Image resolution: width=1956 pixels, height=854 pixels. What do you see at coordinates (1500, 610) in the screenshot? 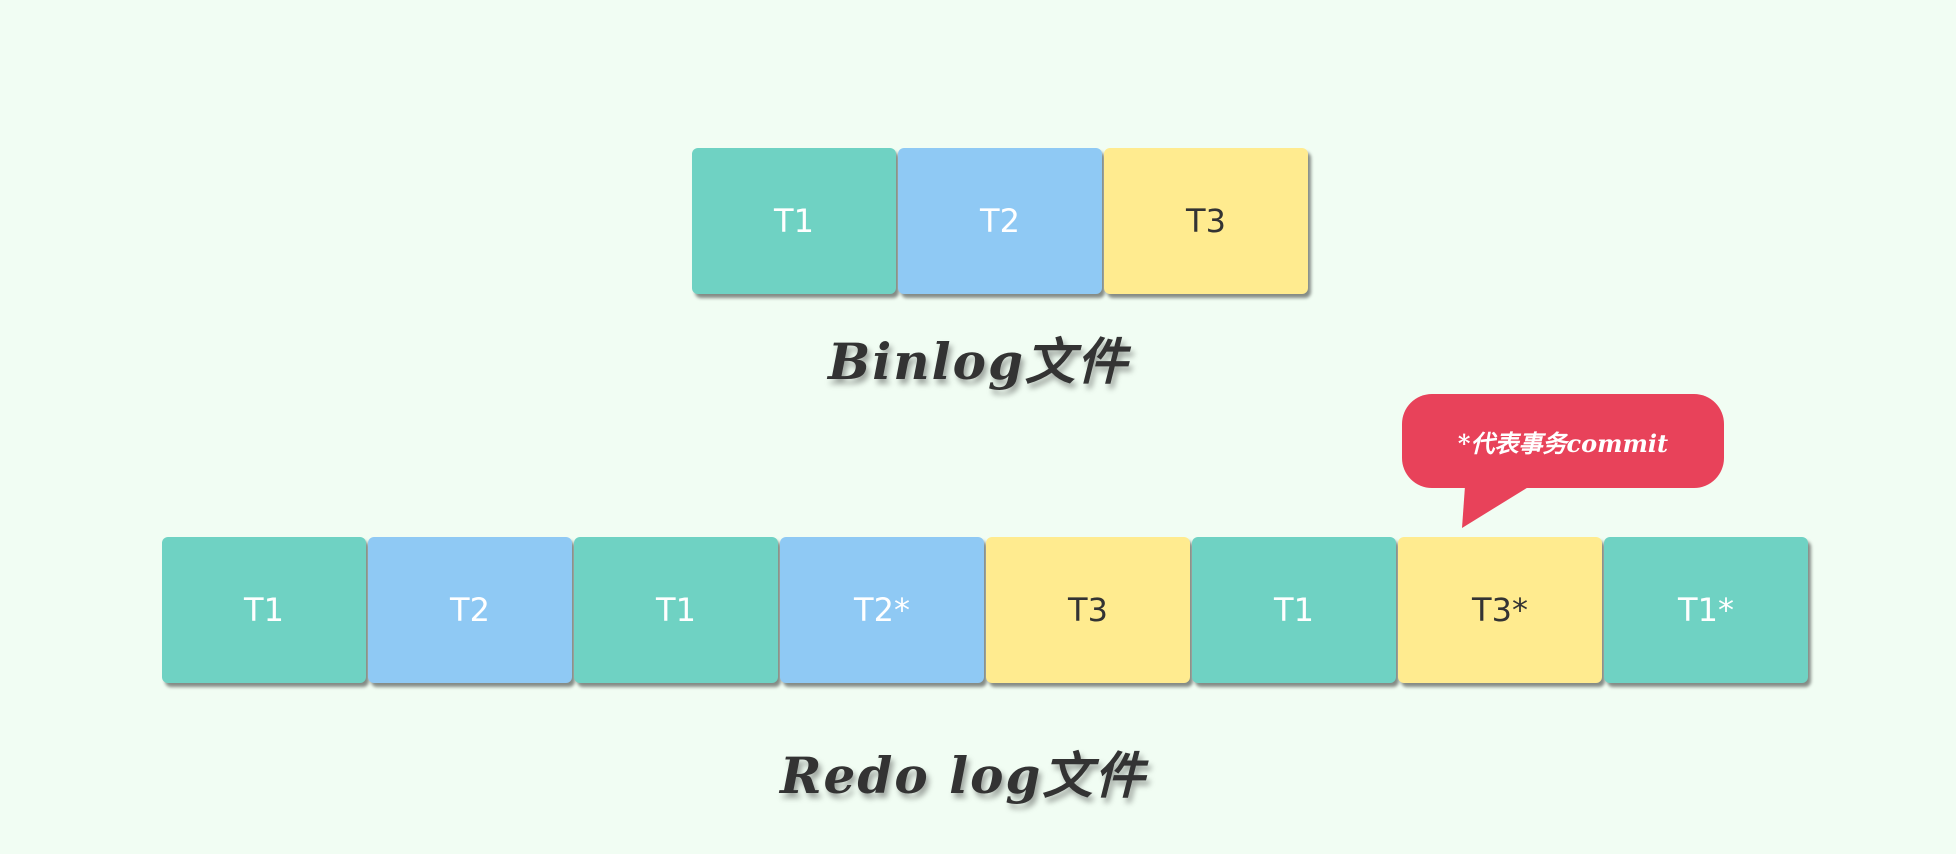
I see `redo-block-t3-commit: T3*` at bounding box center [1500, 610].